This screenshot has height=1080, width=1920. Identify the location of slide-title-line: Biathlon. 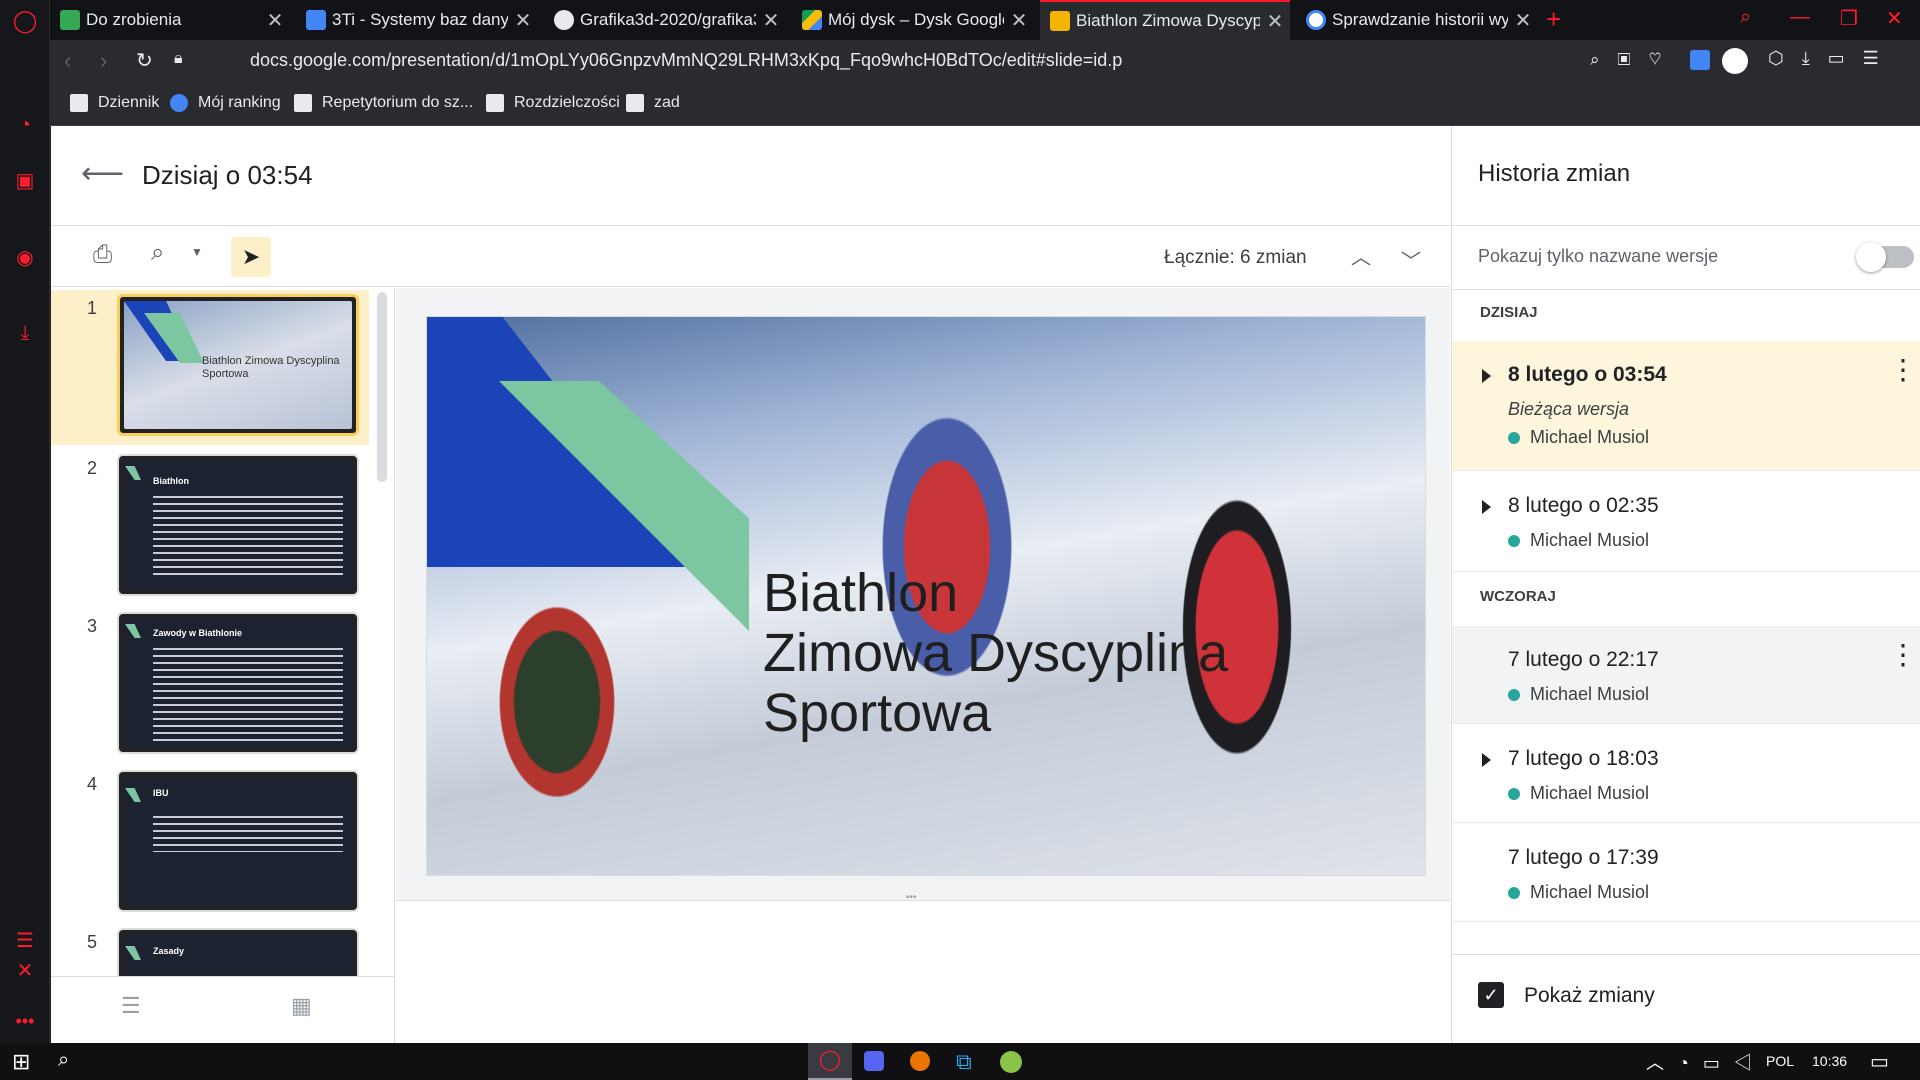
(861, 593).